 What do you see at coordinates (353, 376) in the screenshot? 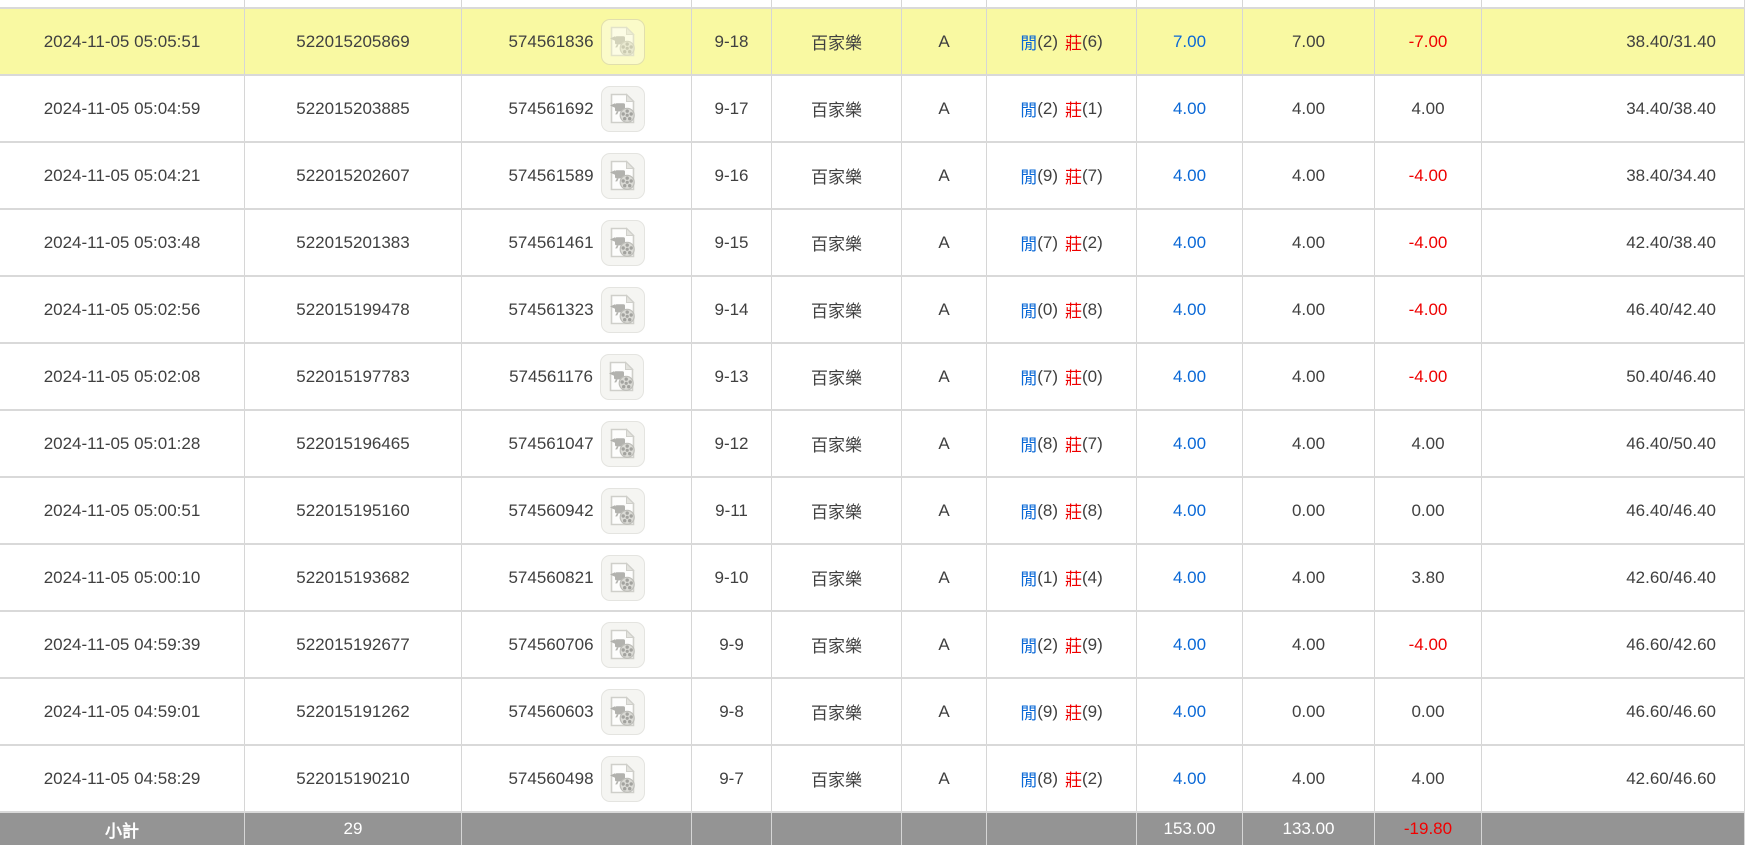
I see `cell-bet-id: 522015197783` at bounding box center [353, 376].